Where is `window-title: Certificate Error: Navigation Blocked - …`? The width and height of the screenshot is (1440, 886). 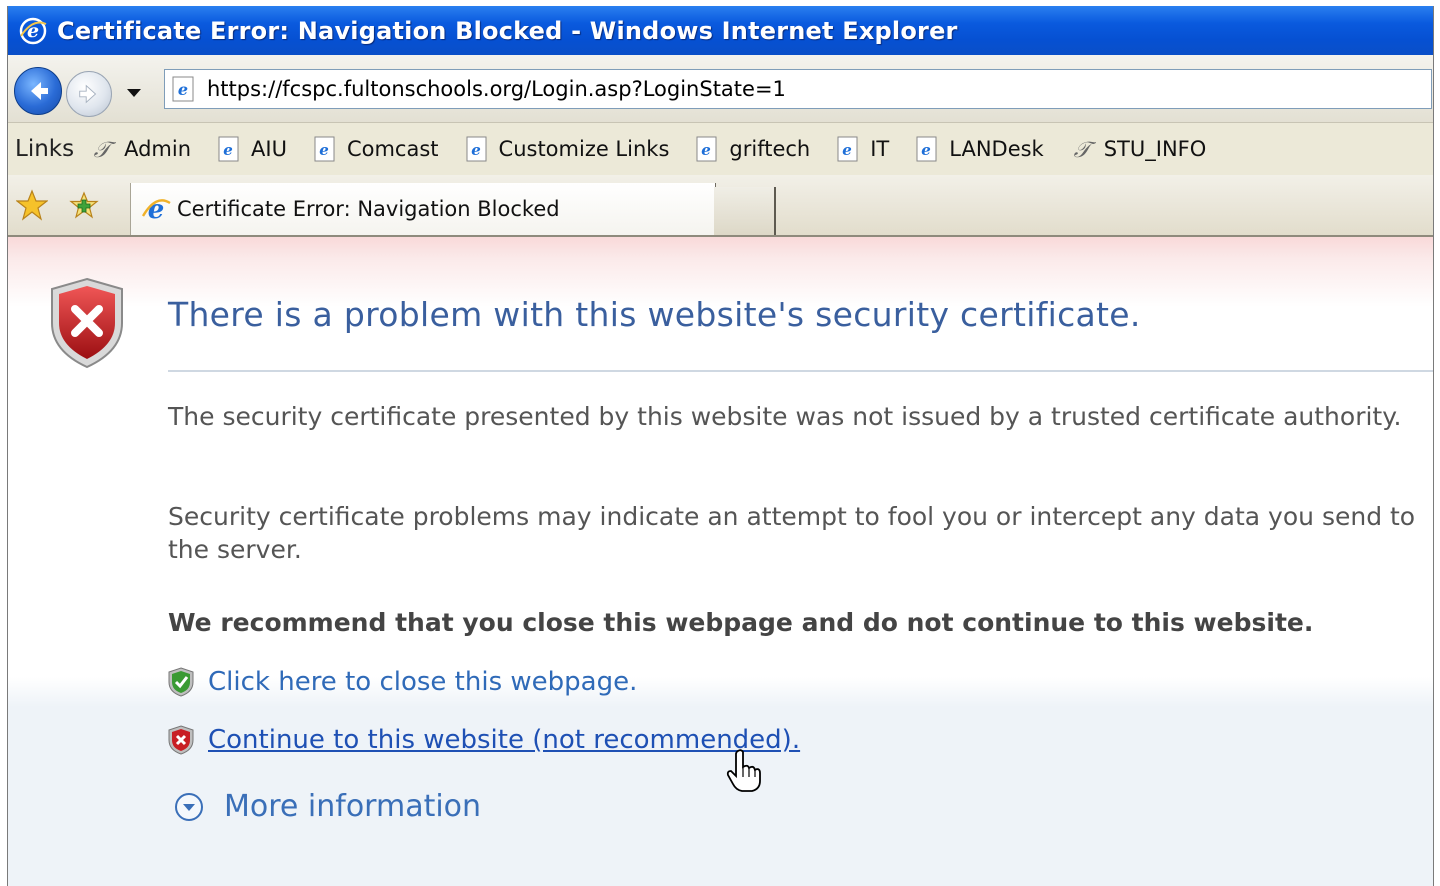
window-title: Certificate Error: Navigation Blocked - … is located at coordinates (507, 30).